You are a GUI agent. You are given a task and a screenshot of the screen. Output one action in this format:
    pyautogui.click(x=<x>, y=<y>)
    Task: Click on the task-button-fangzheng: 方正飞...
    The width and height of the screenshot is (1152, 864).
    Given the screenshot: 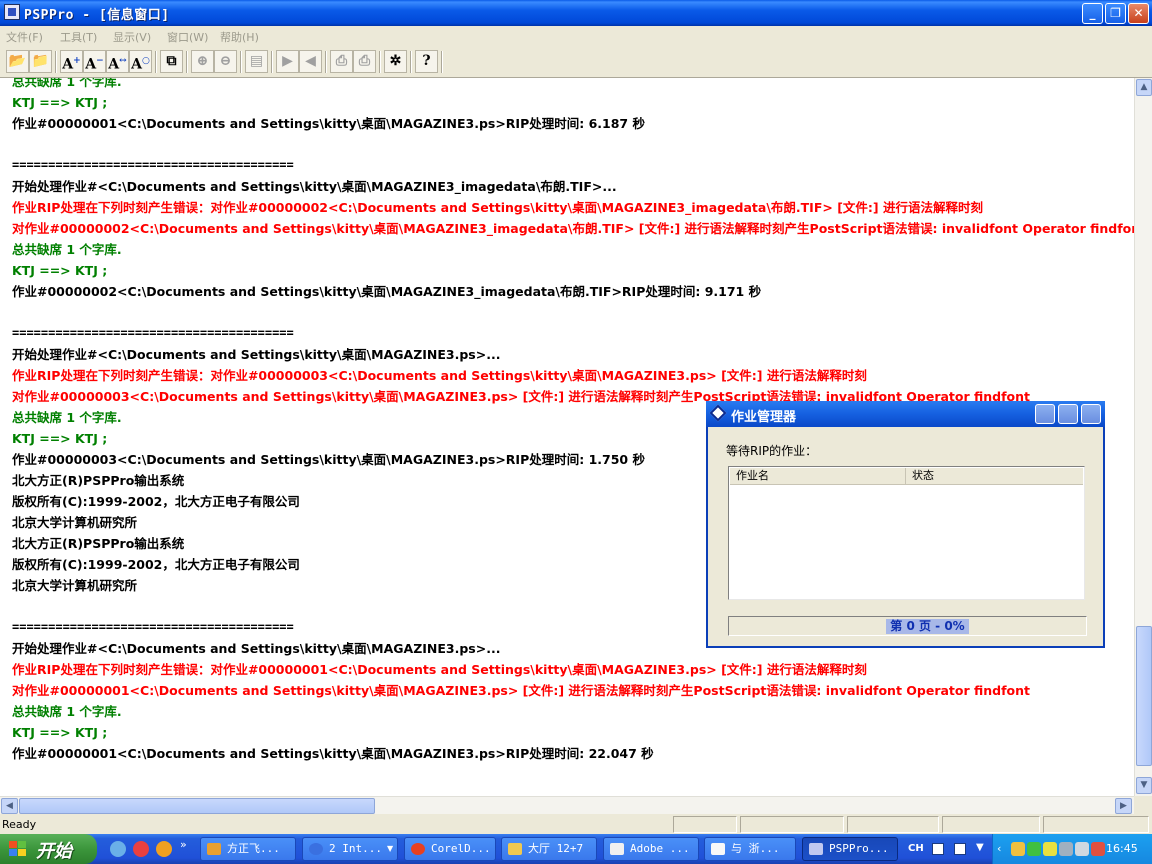 What is the action you would take?
    pyautogui.click(x=248, y=849)
    